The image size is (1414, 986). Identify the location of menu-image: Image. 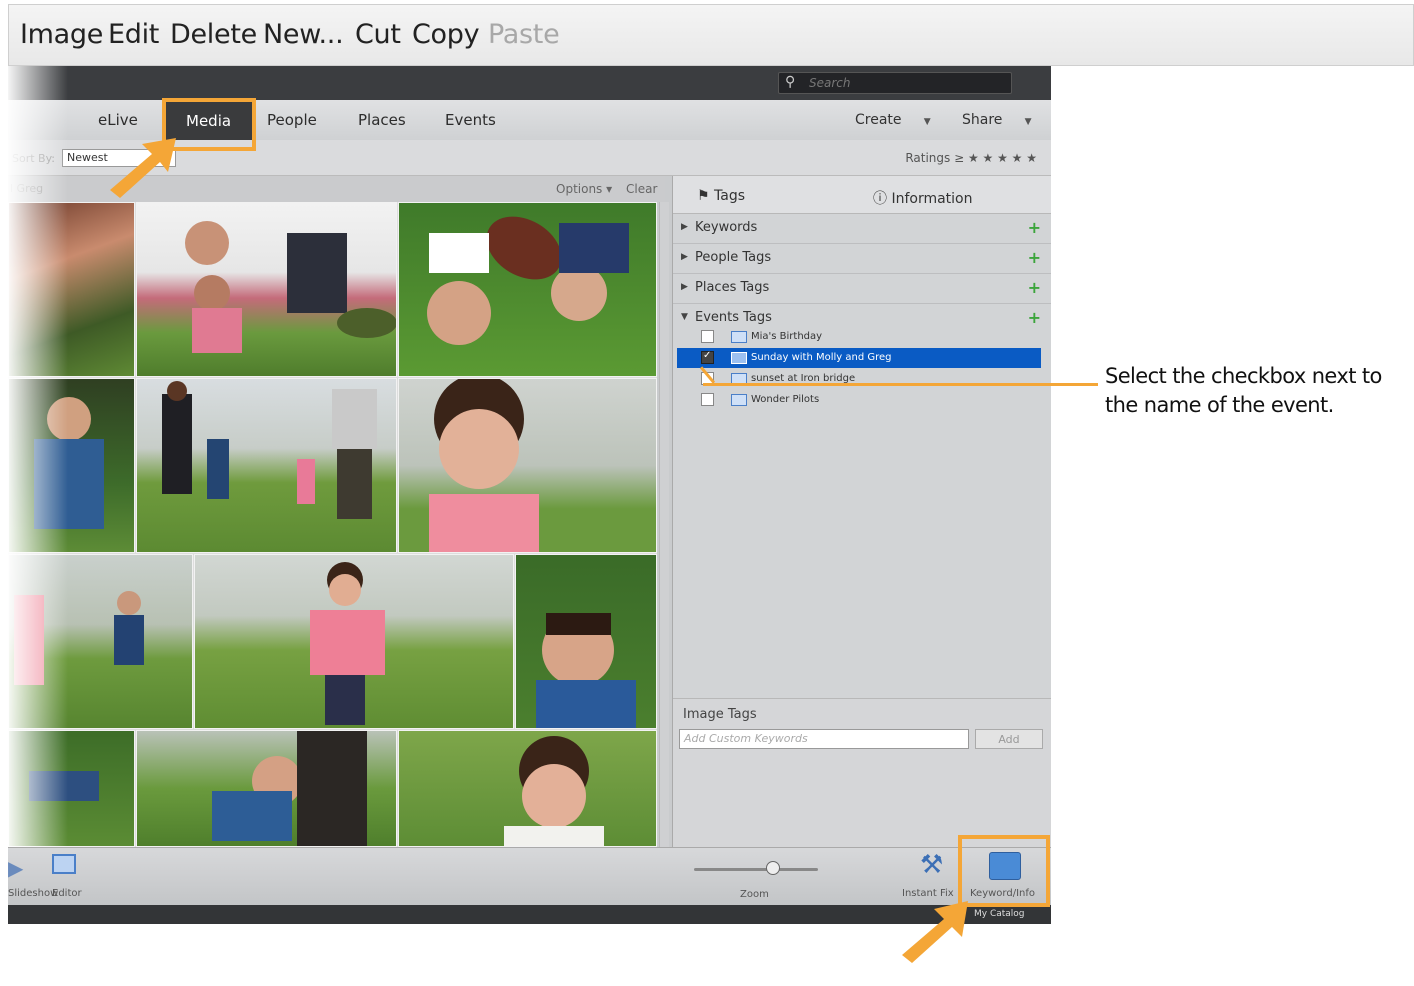
(61, 34).